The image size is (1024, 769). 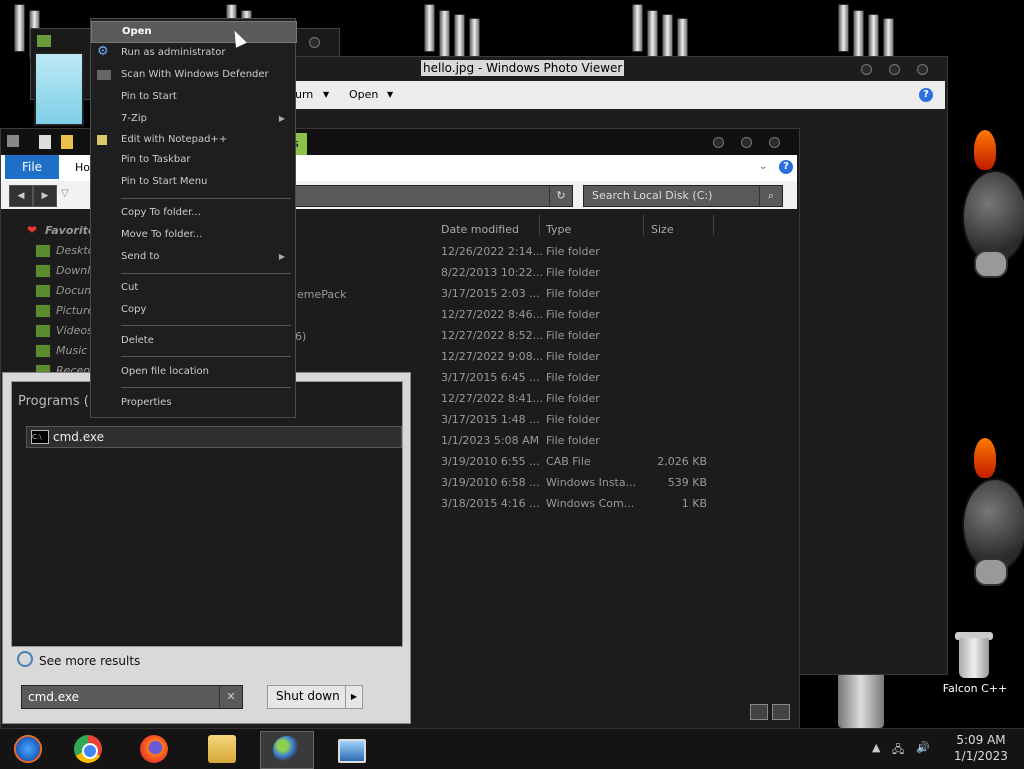 I want to click on taskbar-users, so click(x=287, y=750).